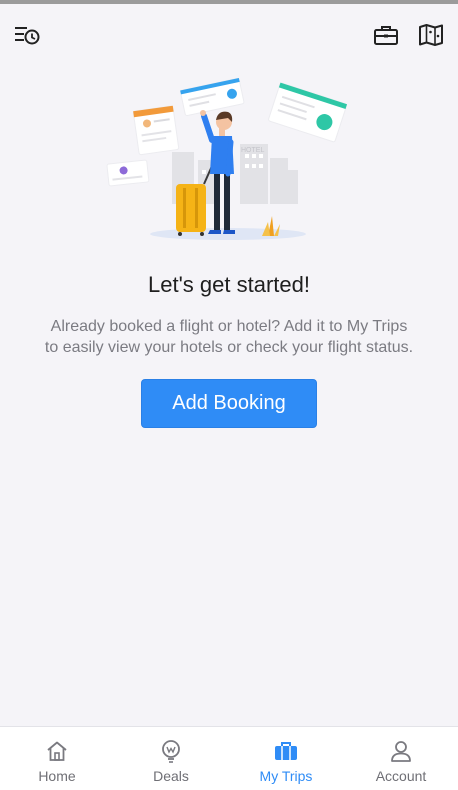 The width and height of the screenshot is (458, 790). I want to click on briefcase-icon, so click(386, 35).